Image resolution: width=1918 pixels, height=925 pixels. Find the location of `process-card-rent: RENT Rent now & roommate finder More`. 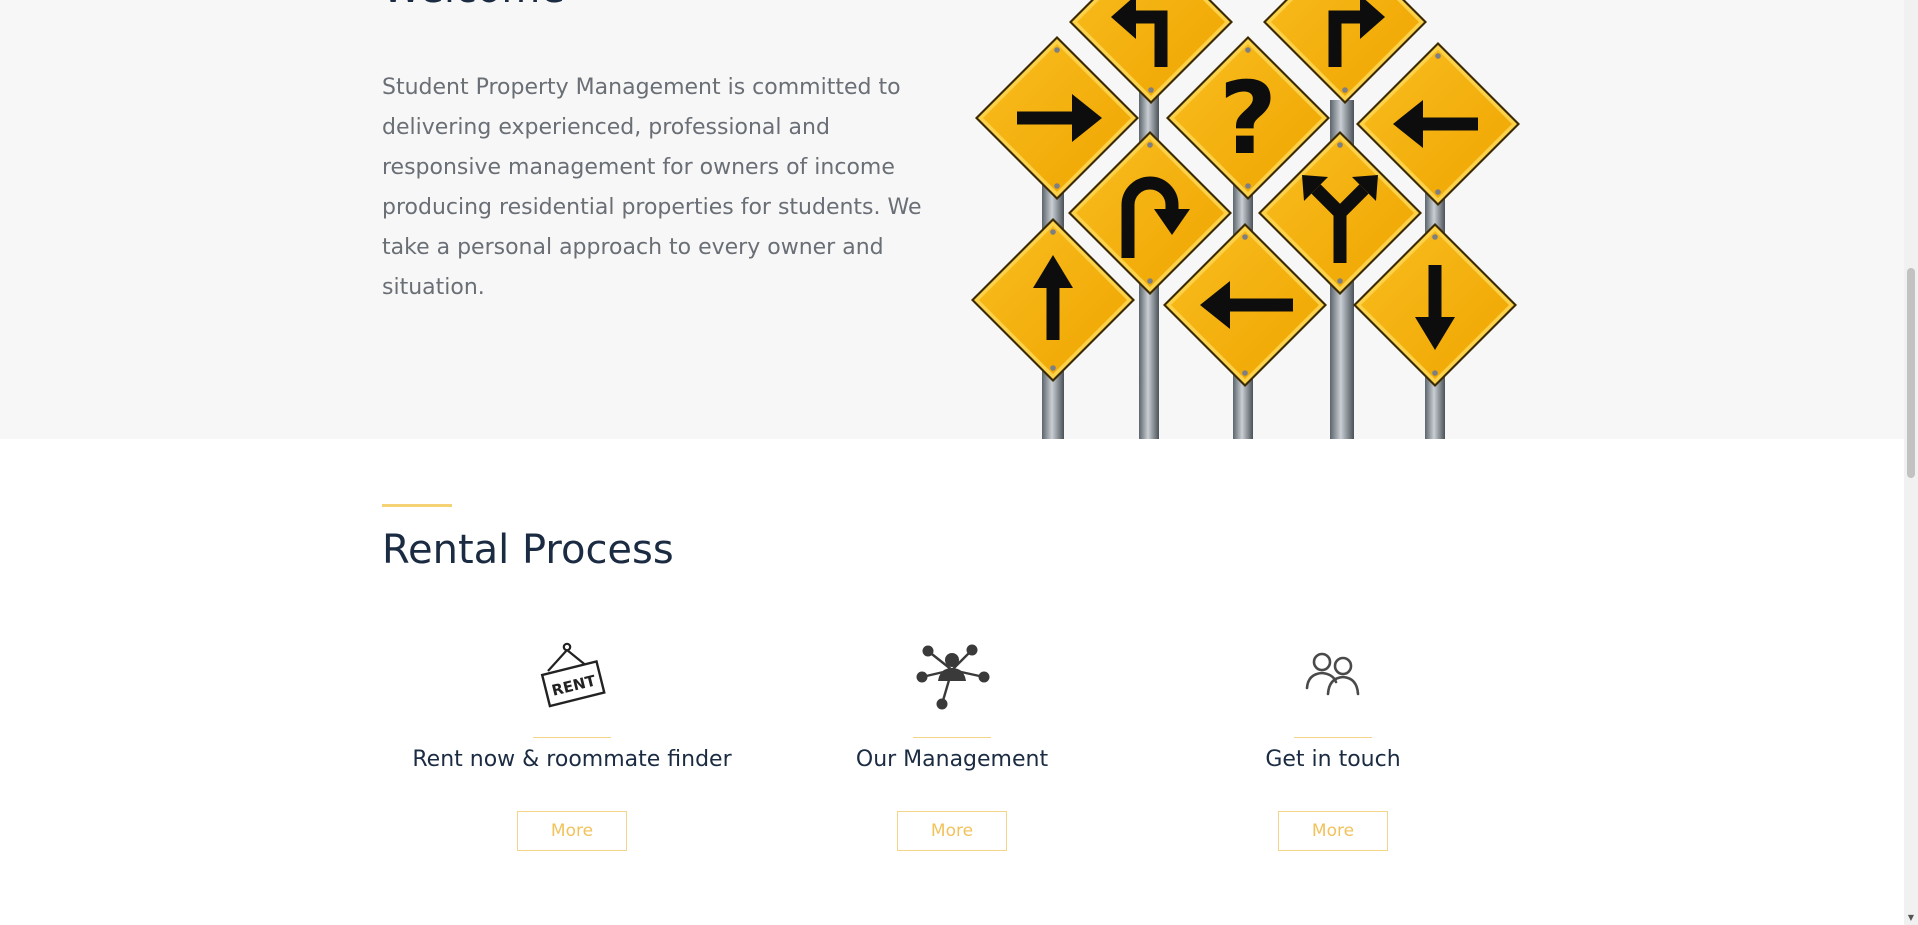

process-card-rent: RENT Rent now & roommate finder More is located at coordinates (572, 764).